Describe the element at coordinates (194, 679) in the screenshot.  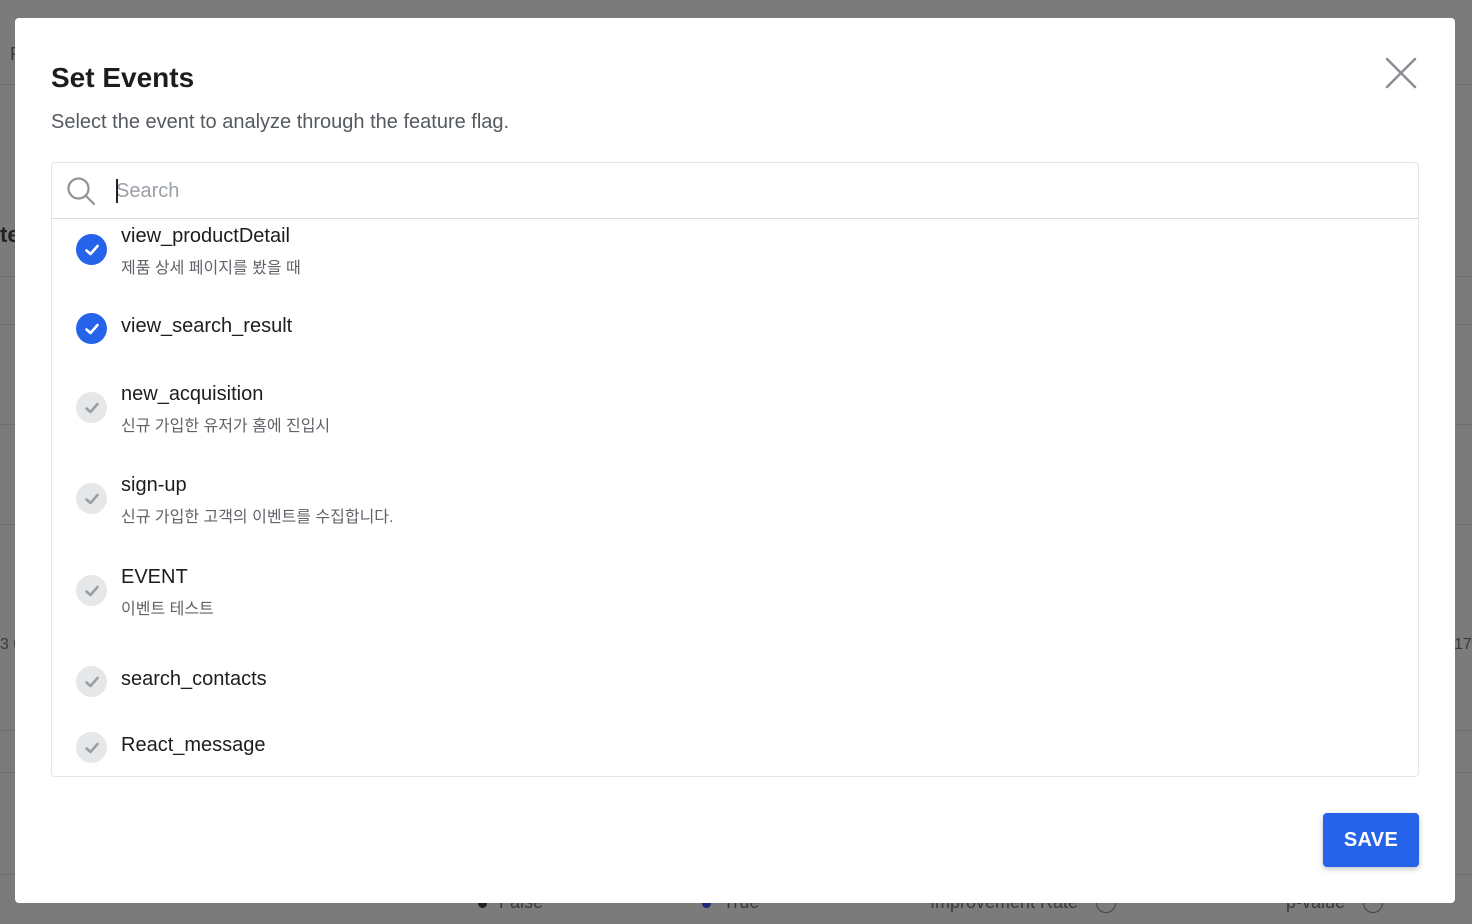
I see `event-name: search_contacts` at that location.